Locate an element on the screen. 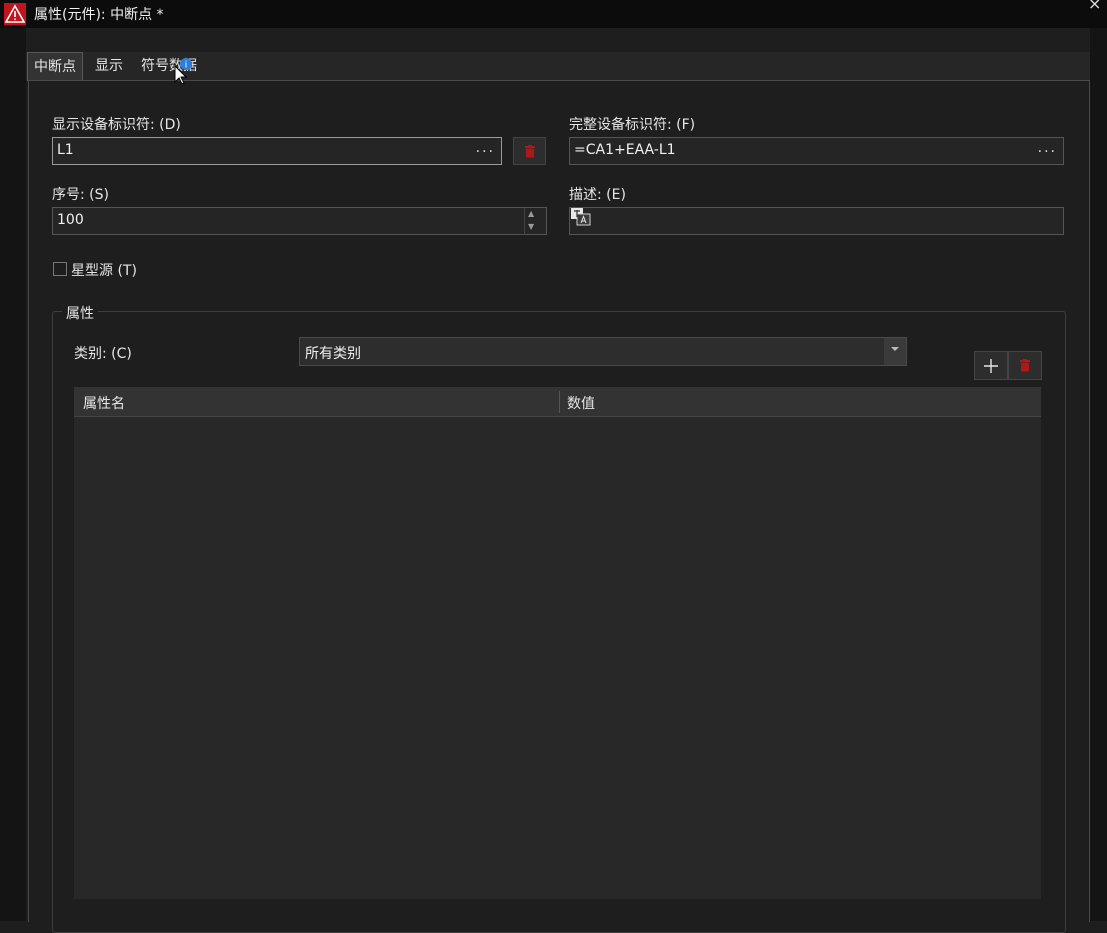 This screenshot has height=933, width=1107. spin-up-icon: ▲ is located at coordinates (531, 213).